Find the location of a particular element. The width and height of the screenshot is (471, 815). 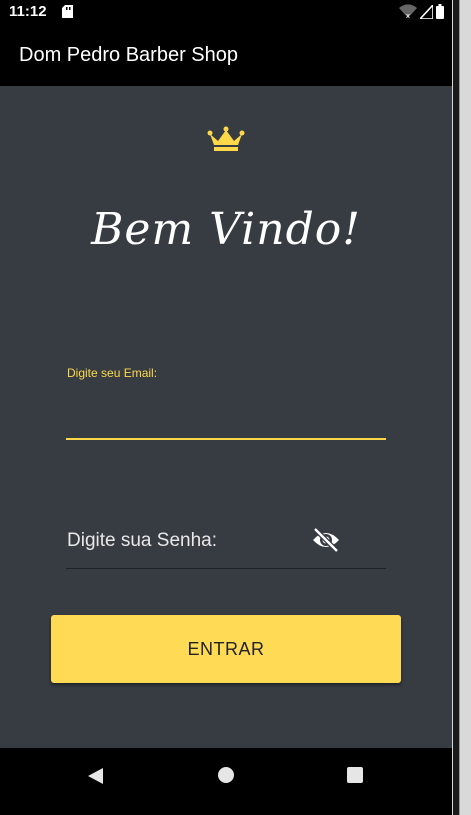

signal-icon is located at coordinates (426, 13).